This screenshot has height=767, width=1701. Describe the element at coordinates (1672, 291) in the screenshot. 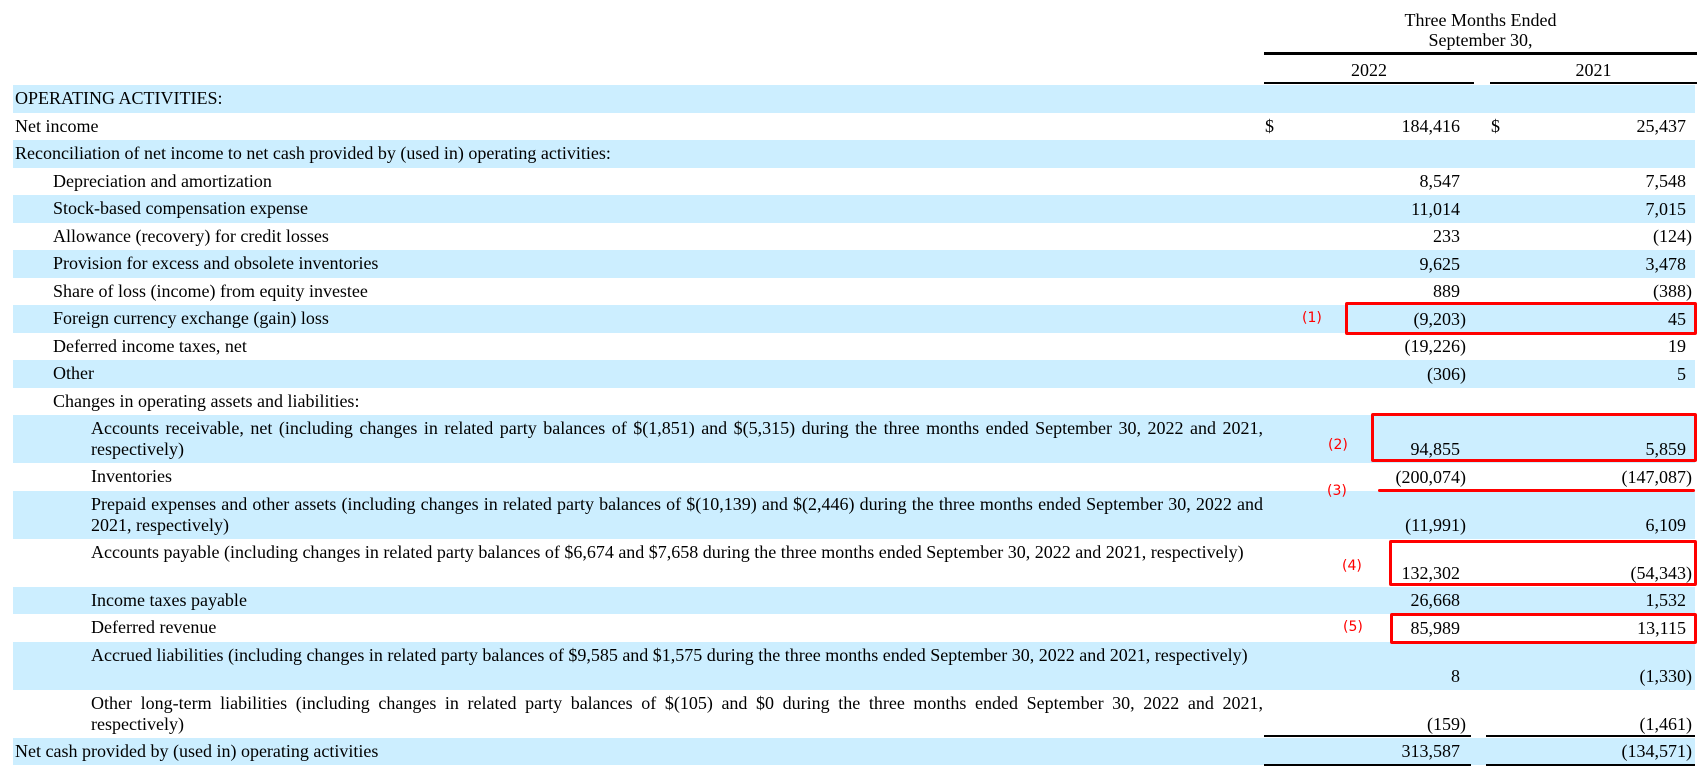

I see `value-2021: (388)` at that location.